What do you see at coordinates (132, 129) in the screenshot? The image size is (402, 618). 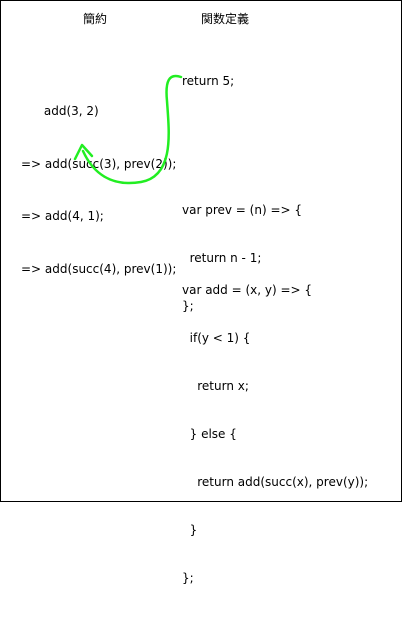 I see `arrow-curve` at bounding box center [132, 129].